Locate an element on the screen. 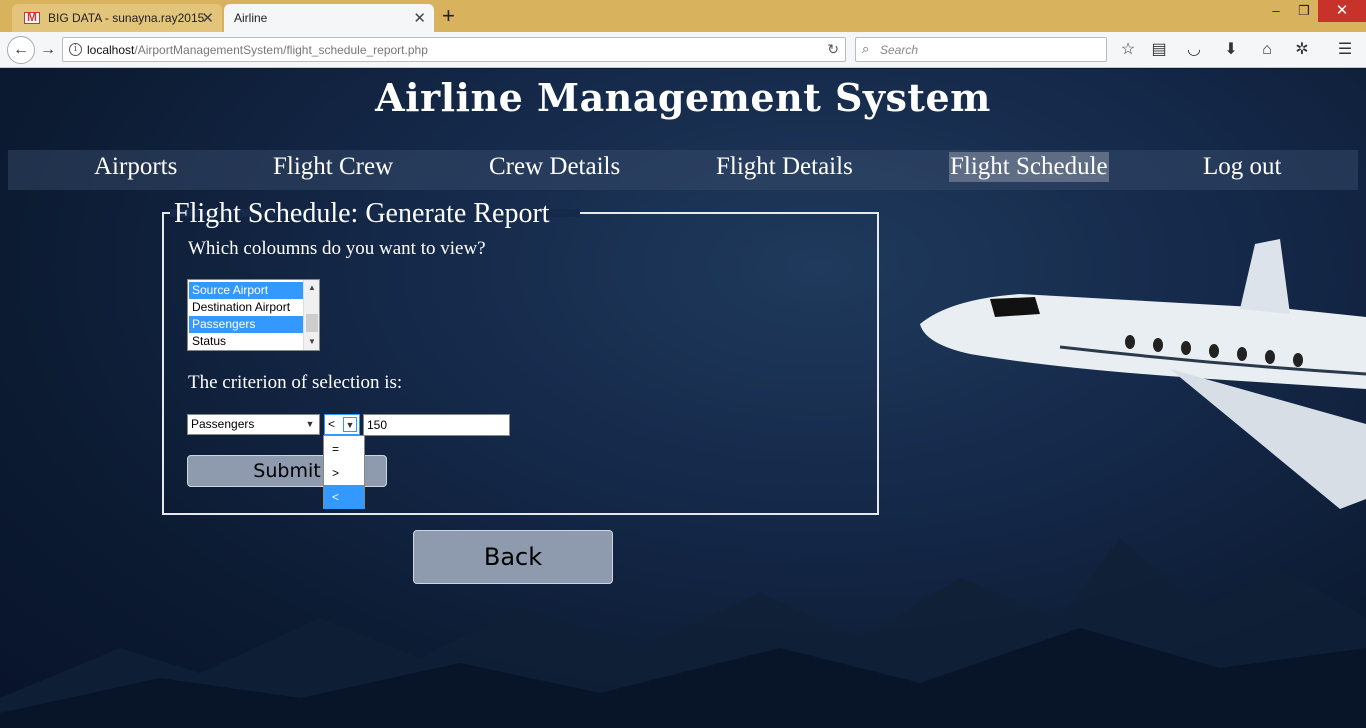 This screenshot has width=1366, height=728. menu-hamburger-icon: ☰ is located at coordinates (1345, 50).